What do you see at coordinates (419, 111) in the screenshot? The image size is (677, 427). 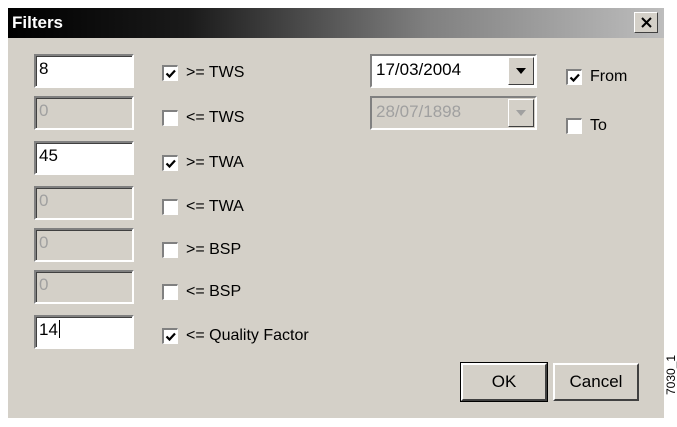 I see `to-date-value: 28/07/1898` at bounding box center [419, 111].